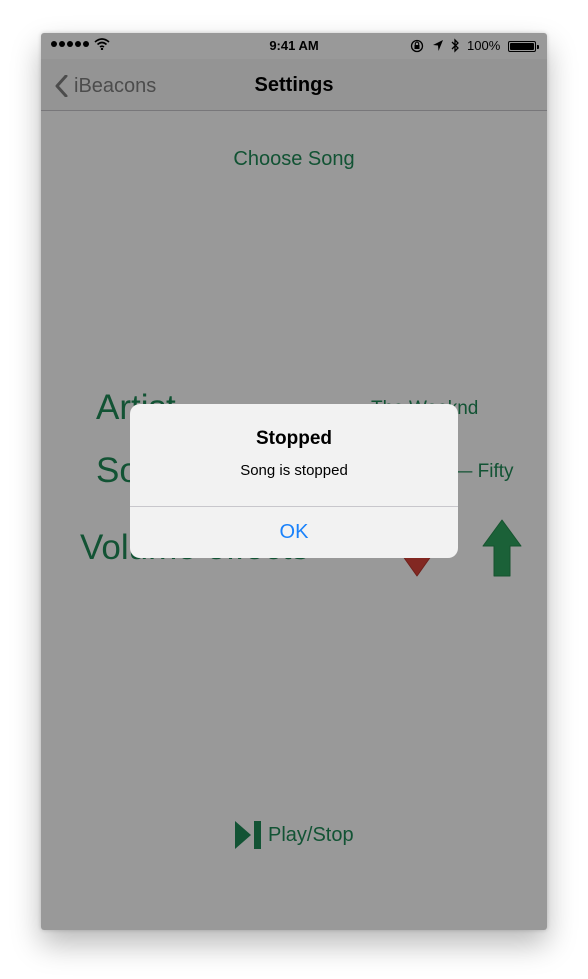 This screenshot has height=979, width=588. What do you see at coordinates (294, 532) in the screenshot?
I see `alert-ok-button: OK` at bounding box center [294, 532].